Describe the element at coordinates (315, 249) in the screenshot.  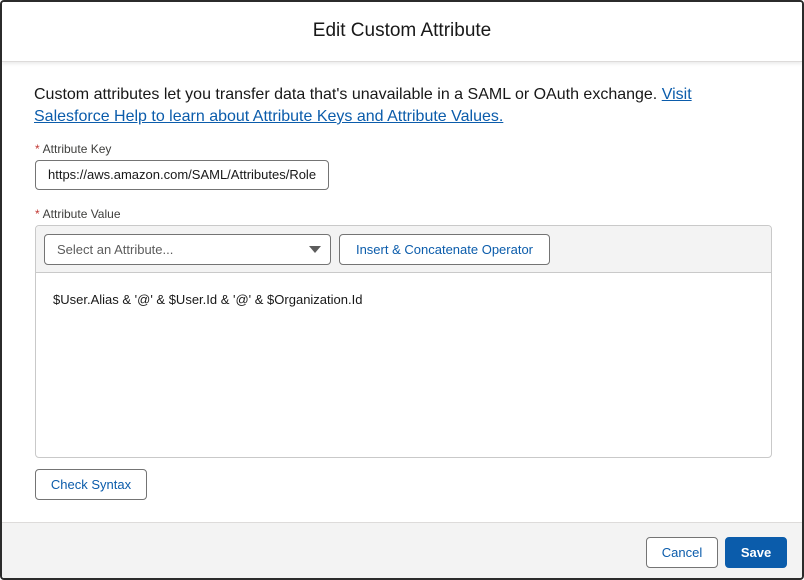
I see `chevron-down-icon` at that location.